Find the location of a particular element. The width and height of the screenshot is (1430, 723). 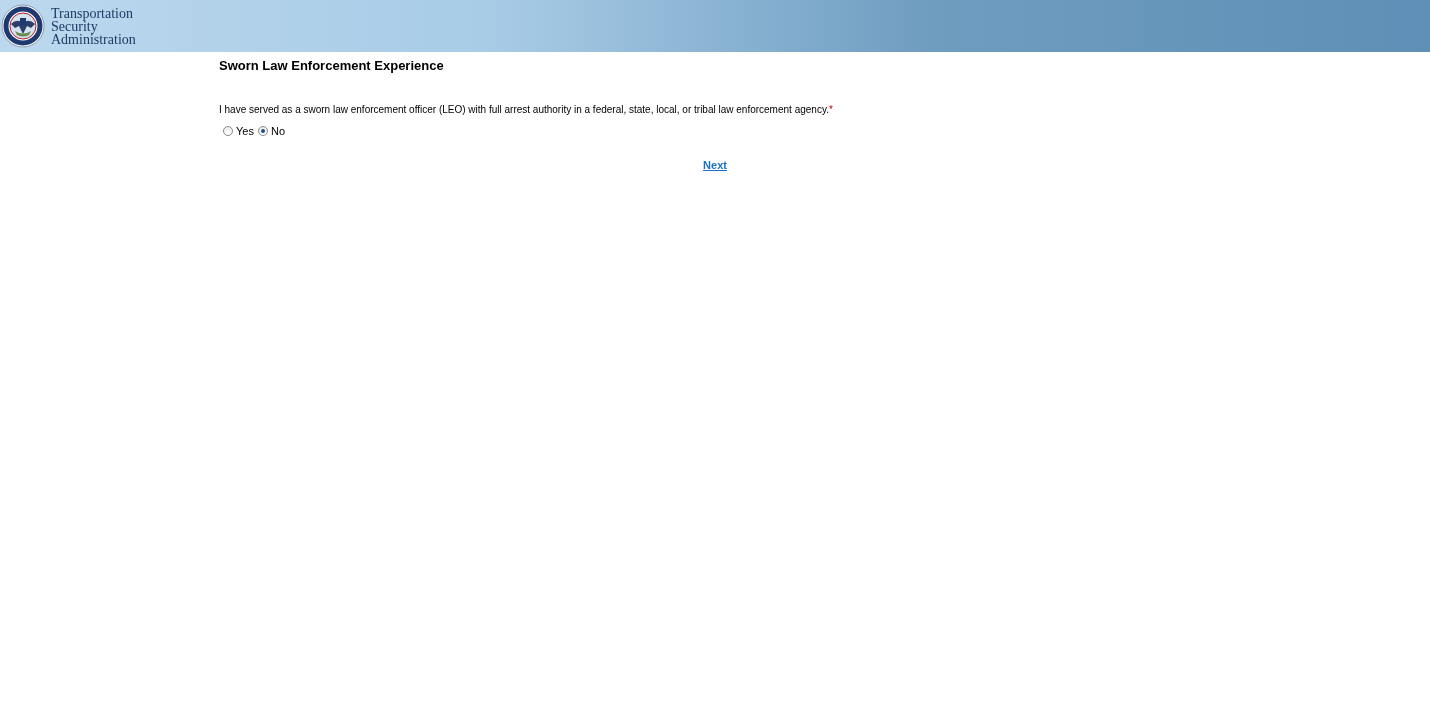

question-text: I have served as a sworn law enforcement officer (LEO) with full arrest authority in a federal, state, local, or tribal law enforcement agency.* is located at coordinates (526, 109).